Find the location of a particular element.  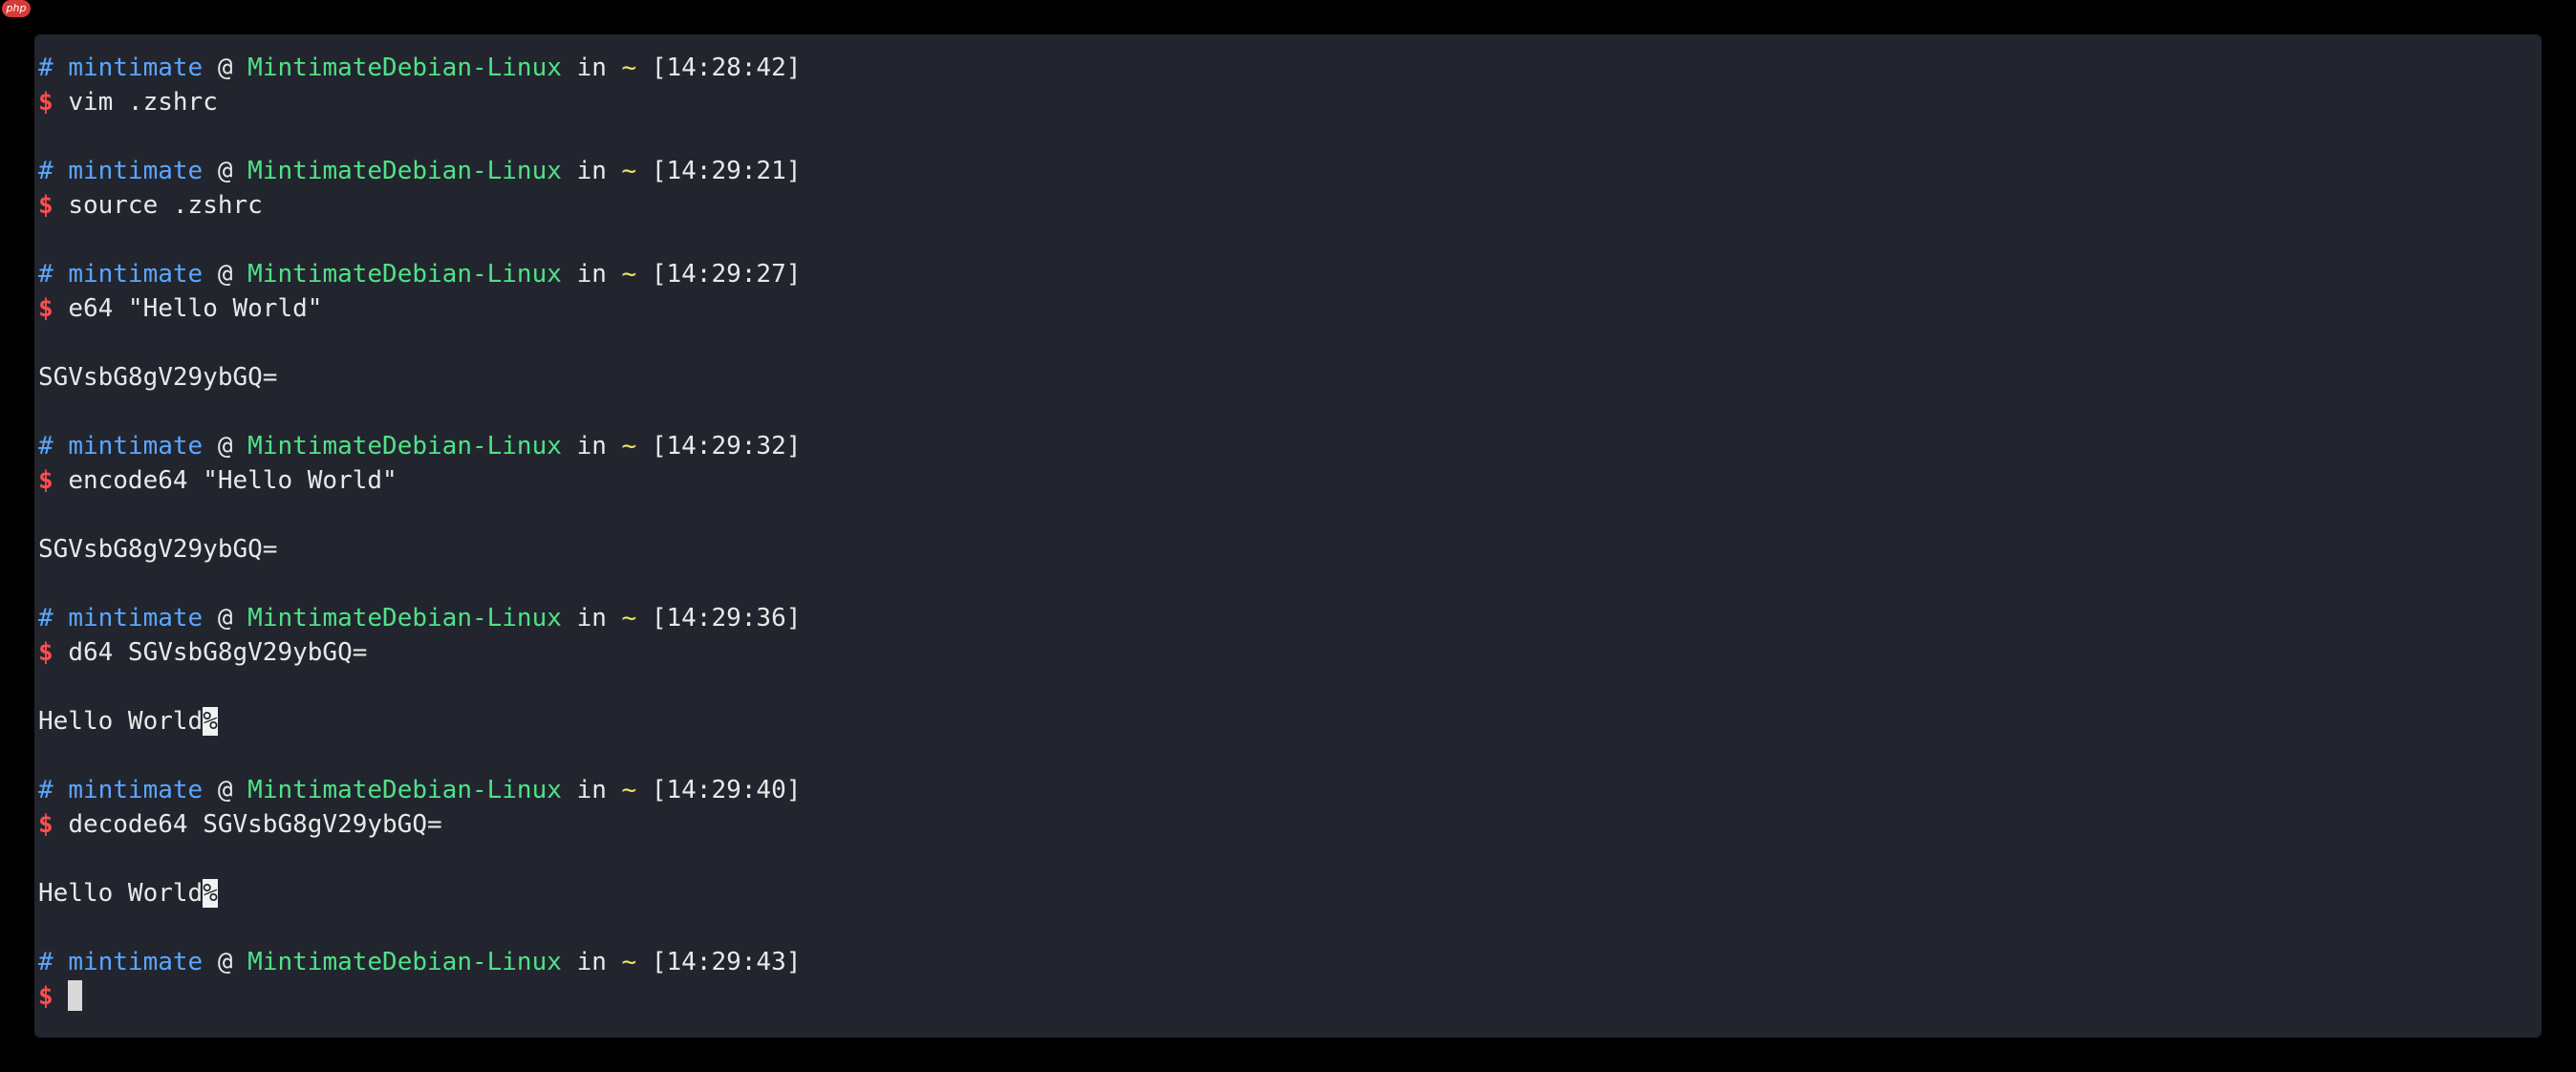

command-line: $ source .zshrc is located at coordinates (1290, 205).